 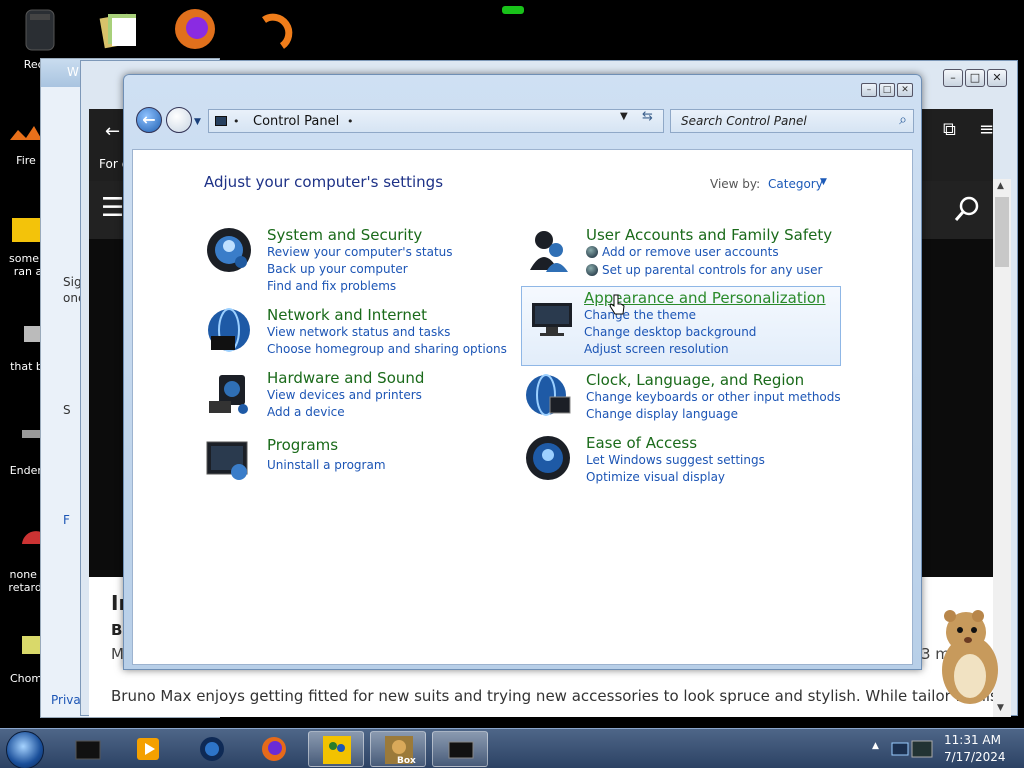 I want to click on article-meta: M, so click(x=117, y=654).